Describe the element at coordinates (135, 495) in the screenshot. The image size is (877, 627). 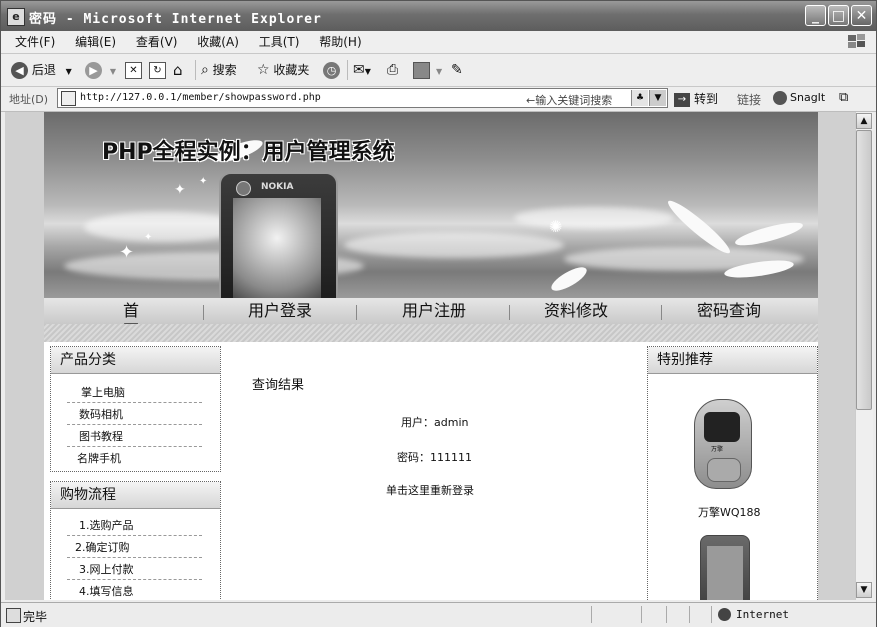
I see `shopping-process-title: 购物流程` at that location.